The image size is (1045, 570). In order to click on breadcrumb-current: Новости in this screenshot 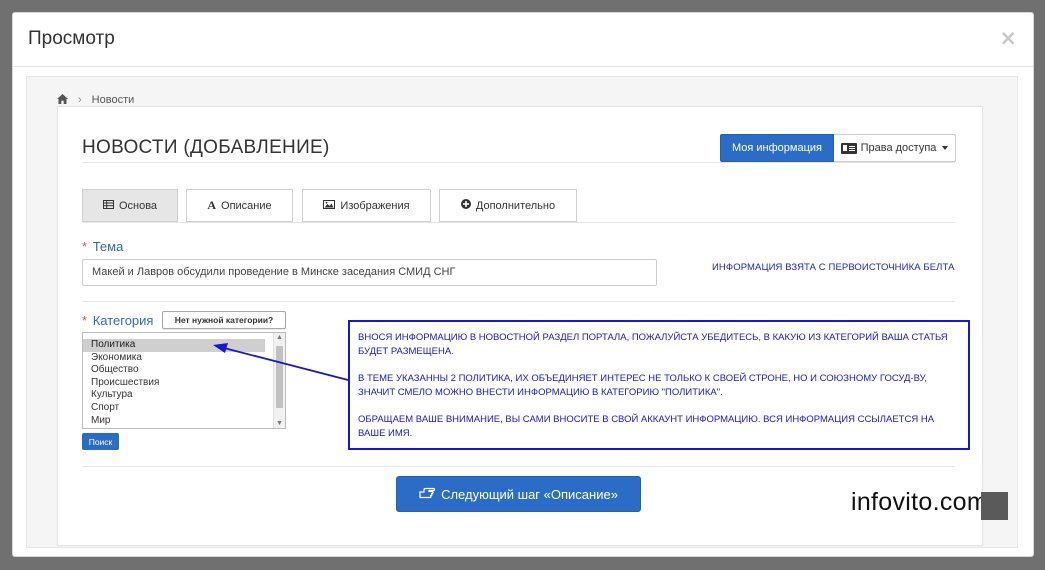, I will do `click(113, 100)`.